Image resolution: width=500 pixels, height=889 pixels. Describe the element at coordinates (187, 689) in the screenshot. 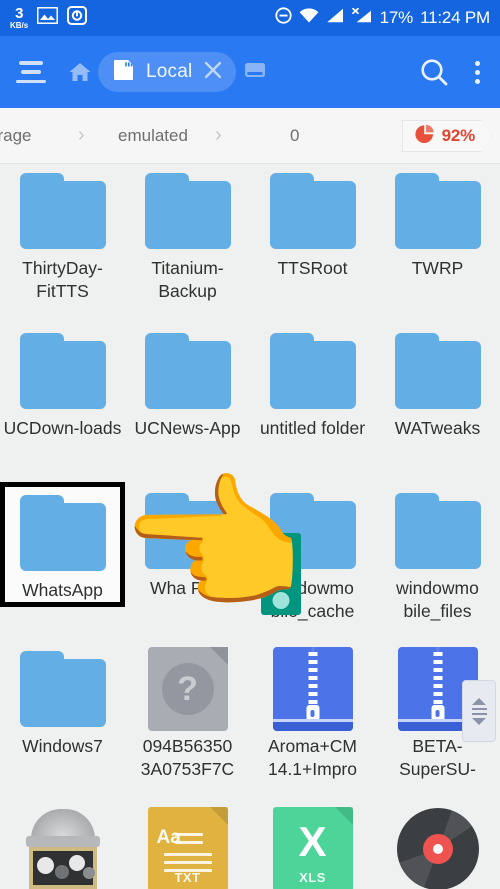

I see `unknown-file-icon: ?` at that location.